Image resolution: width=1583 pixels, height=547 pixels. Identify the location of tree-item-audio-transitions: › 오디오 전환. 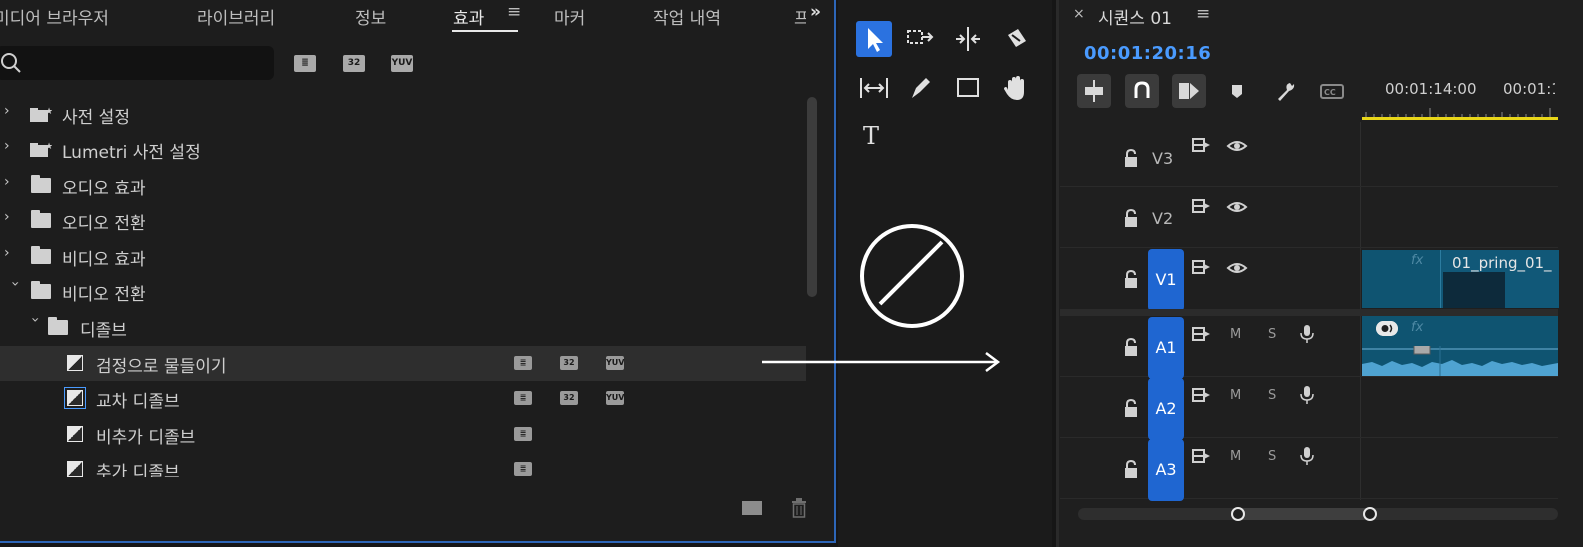
(403, 220).